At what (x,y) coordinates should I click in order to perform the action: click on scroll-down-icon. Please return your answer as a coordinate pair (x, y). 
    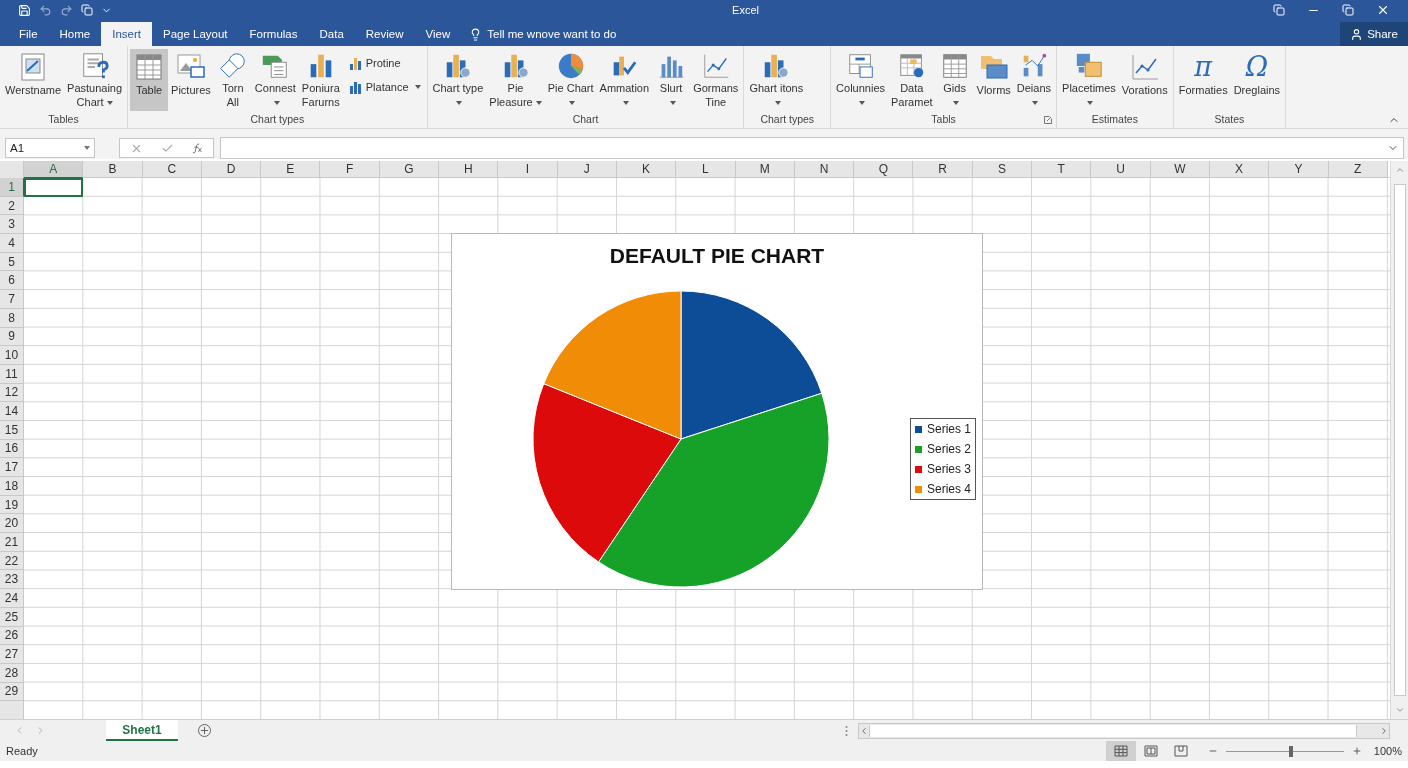
    Looking at the image, I should click on (1399, 710).